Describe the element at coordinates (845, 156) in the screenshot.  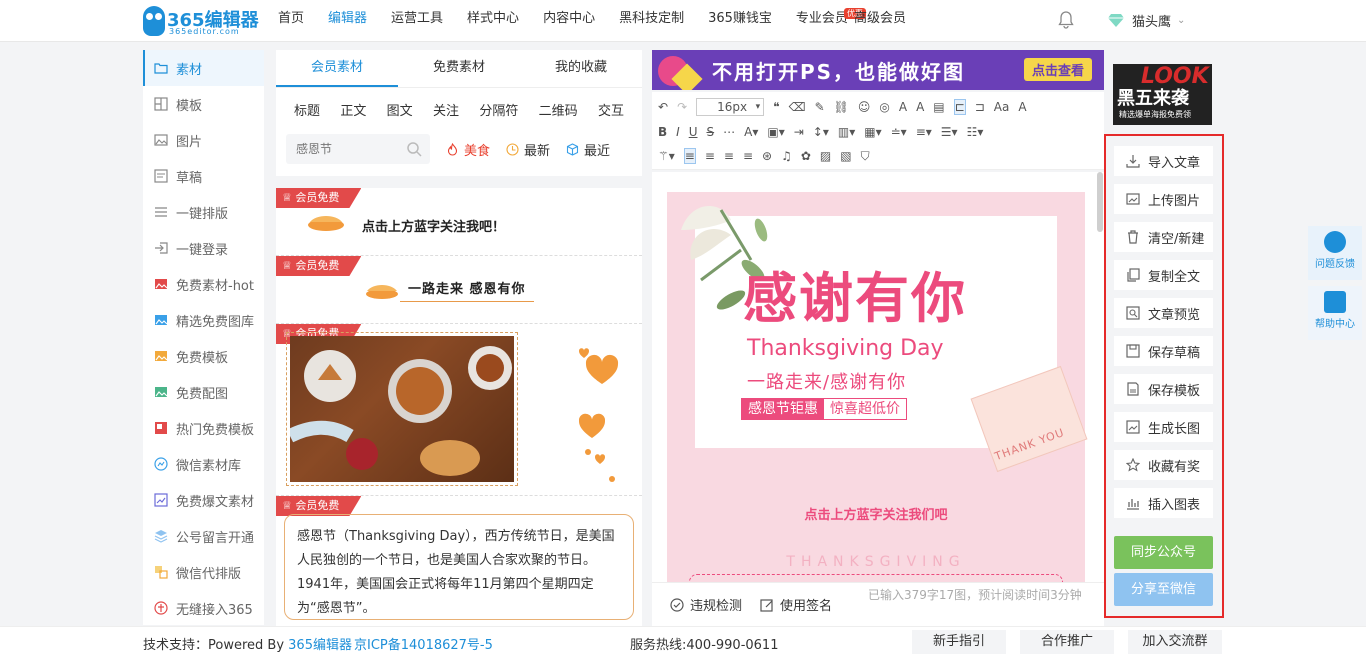
I see `gallery-insert-icon: ▧` at that location.